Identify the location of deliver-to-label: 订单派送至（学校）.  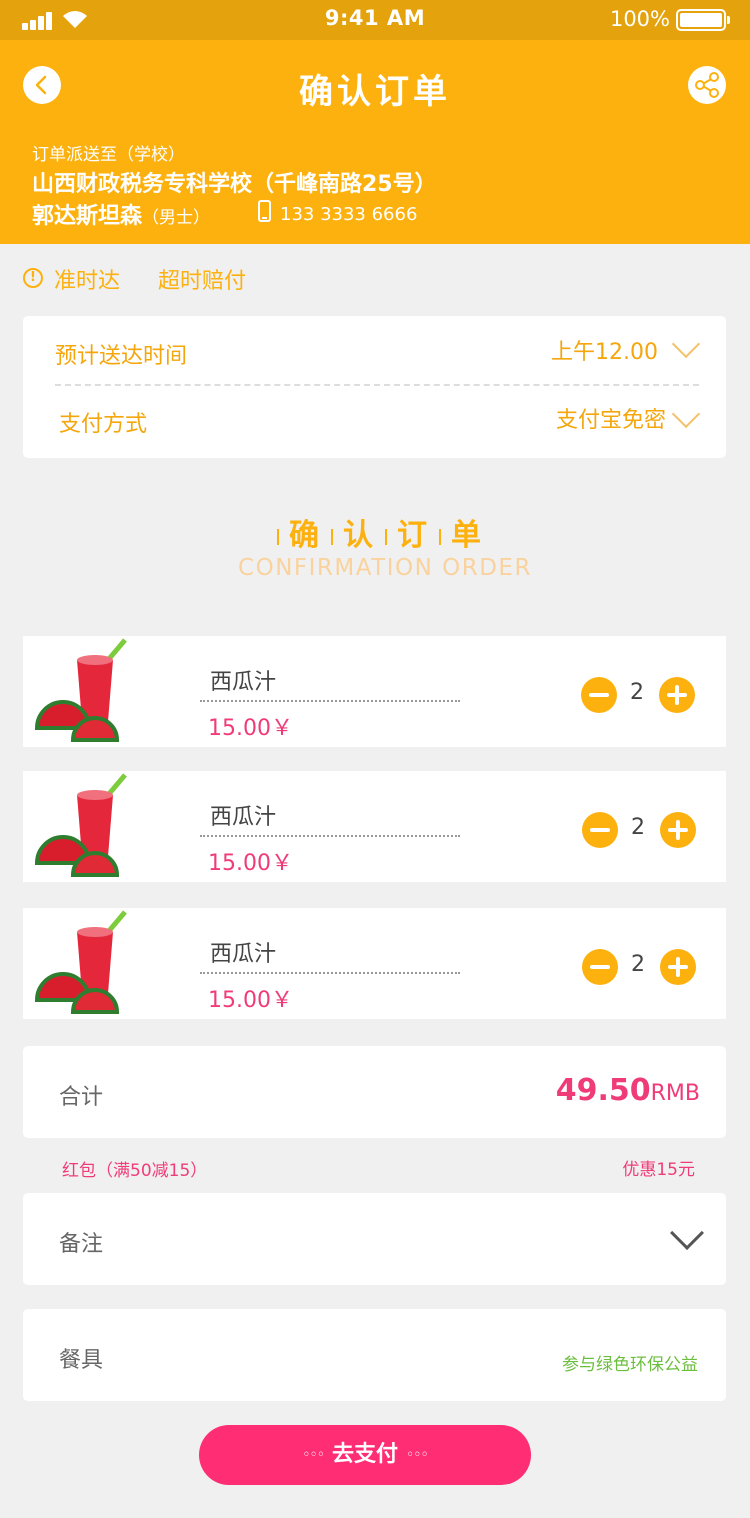
(108, 155).